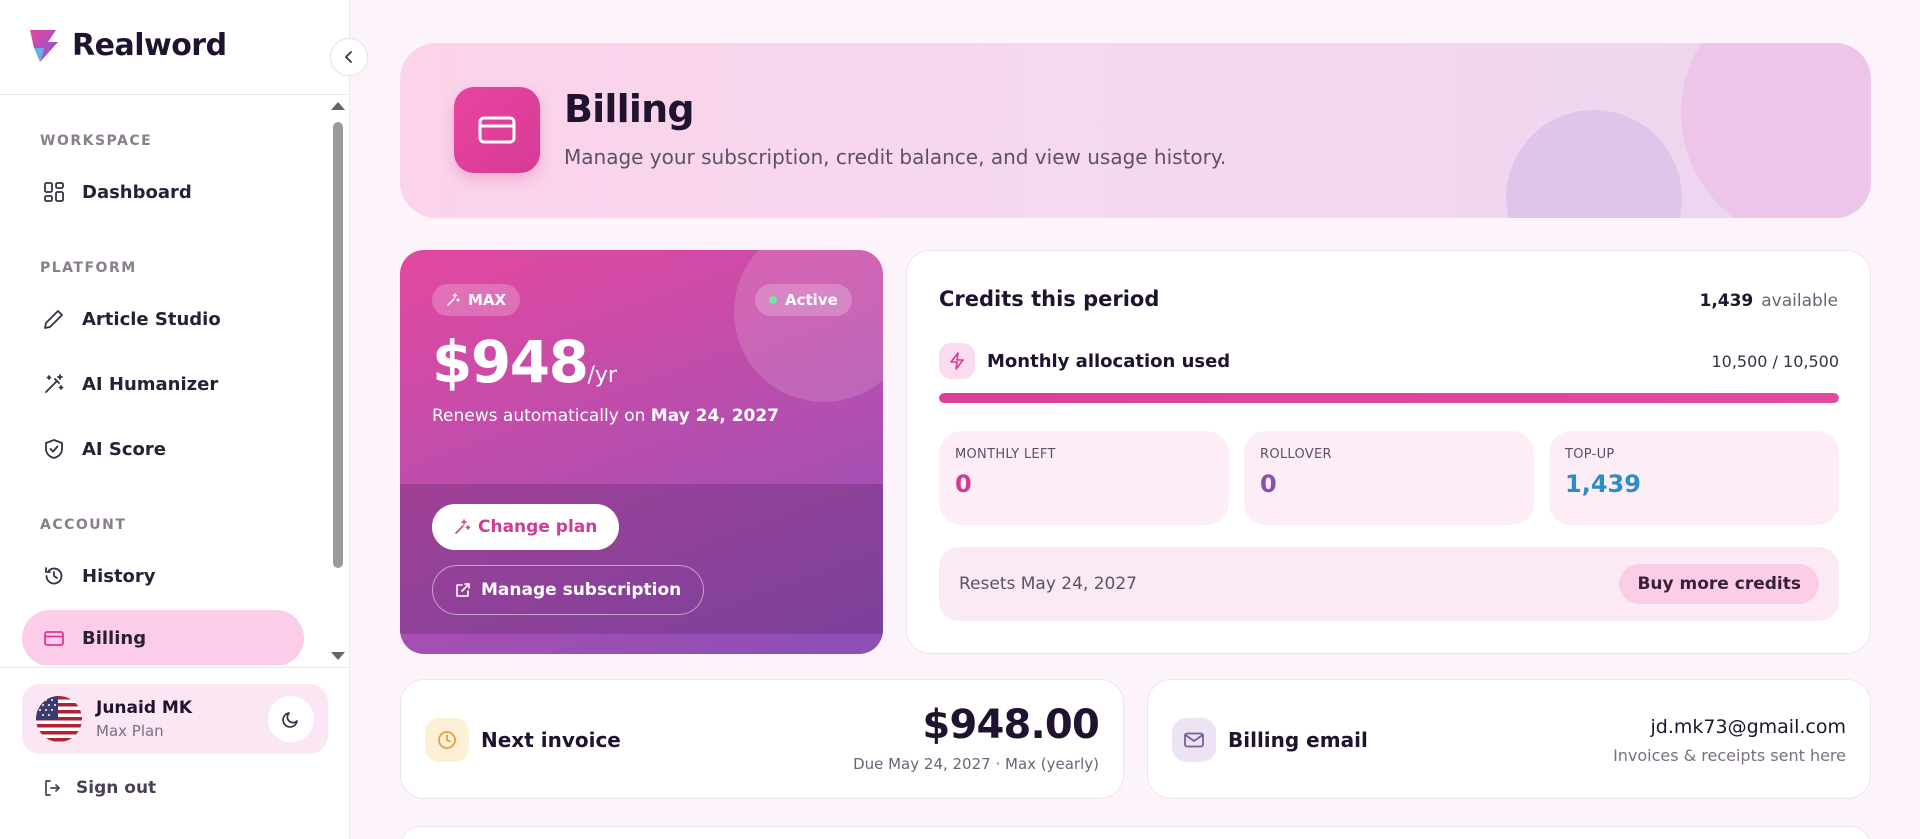 This screenshot has width=1920, height=839. I want to click on chevron-left-icon, so click(349, 57).